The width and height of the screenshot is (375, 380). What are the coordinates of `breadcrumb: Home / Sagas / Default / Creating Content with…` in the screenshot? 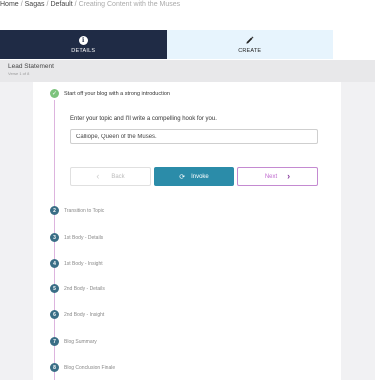 It's located at (90, 7).